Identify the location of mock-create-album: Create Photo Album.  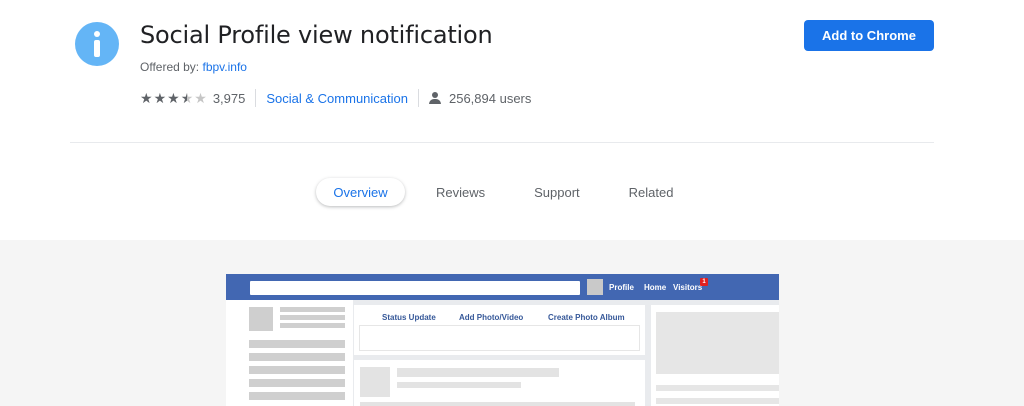
(586, 317).